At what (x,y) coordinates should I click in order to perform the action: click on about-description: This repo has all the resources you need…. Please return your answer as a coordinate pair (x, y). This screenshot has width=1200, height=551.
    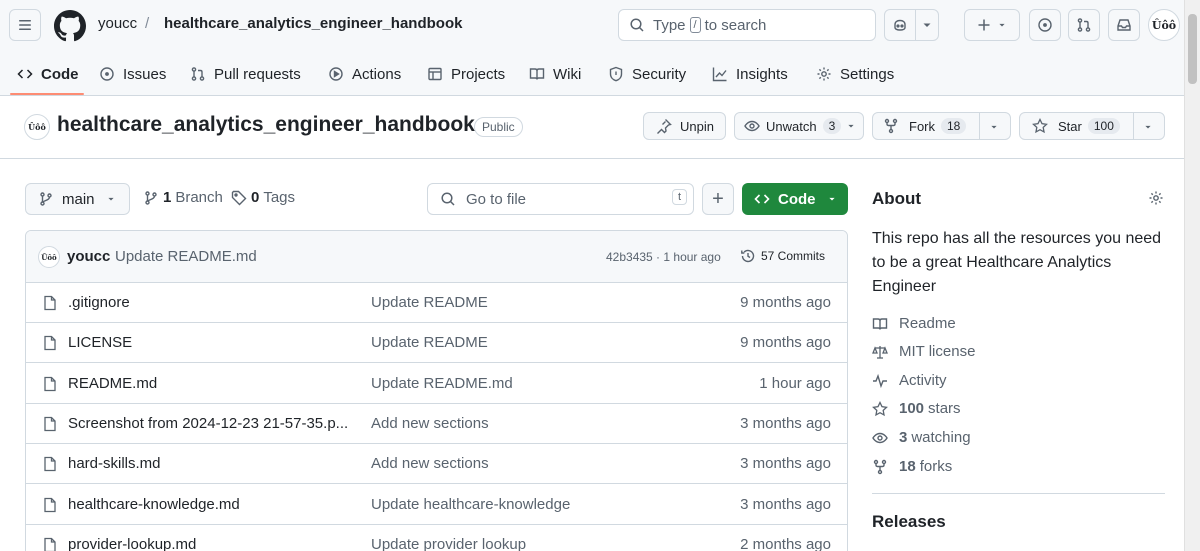
    Looking at the image, I should click on (1017, 262).